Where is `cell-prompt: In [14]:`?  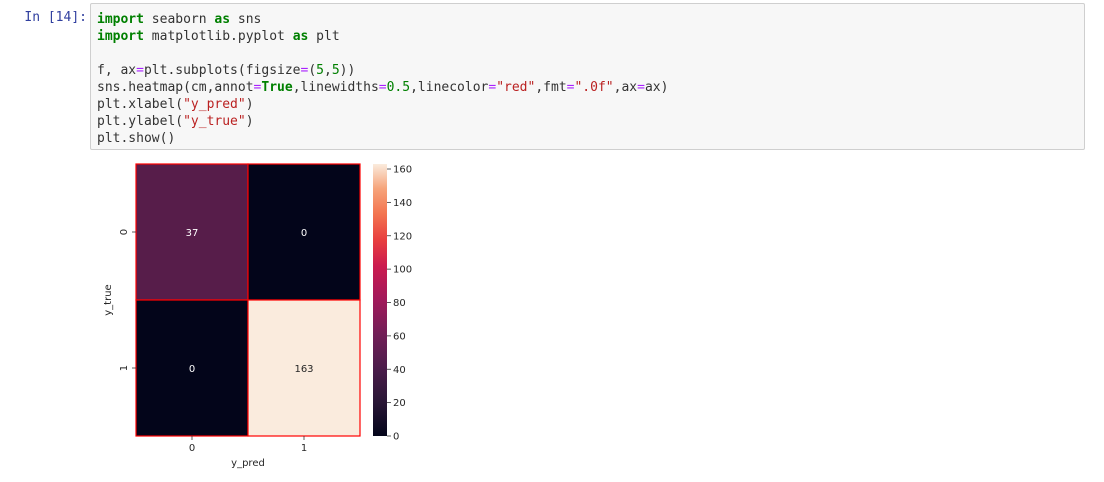 cell-prompt: In [14]: is located at coordinates (55, 17).